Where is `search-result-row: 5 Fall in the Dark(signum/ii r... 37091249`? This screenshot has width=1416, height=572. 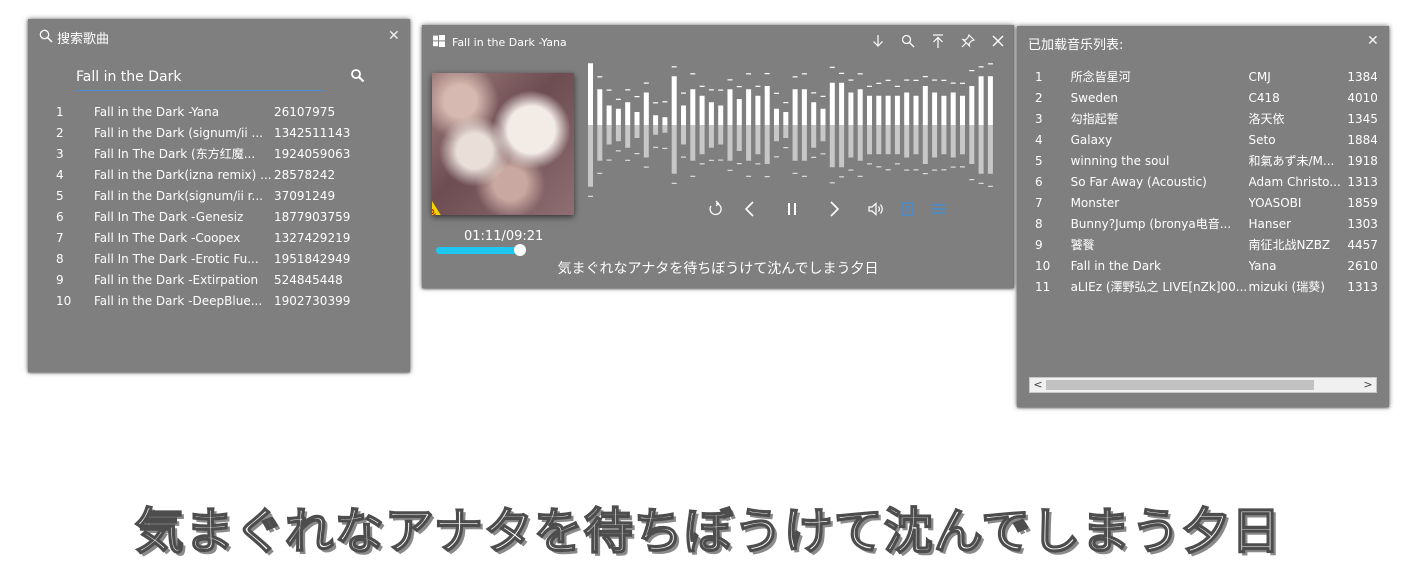
search-result-row: 5 Fall in the Dark(signum/ii r... 37091249 is located at coordinates (223, 195).